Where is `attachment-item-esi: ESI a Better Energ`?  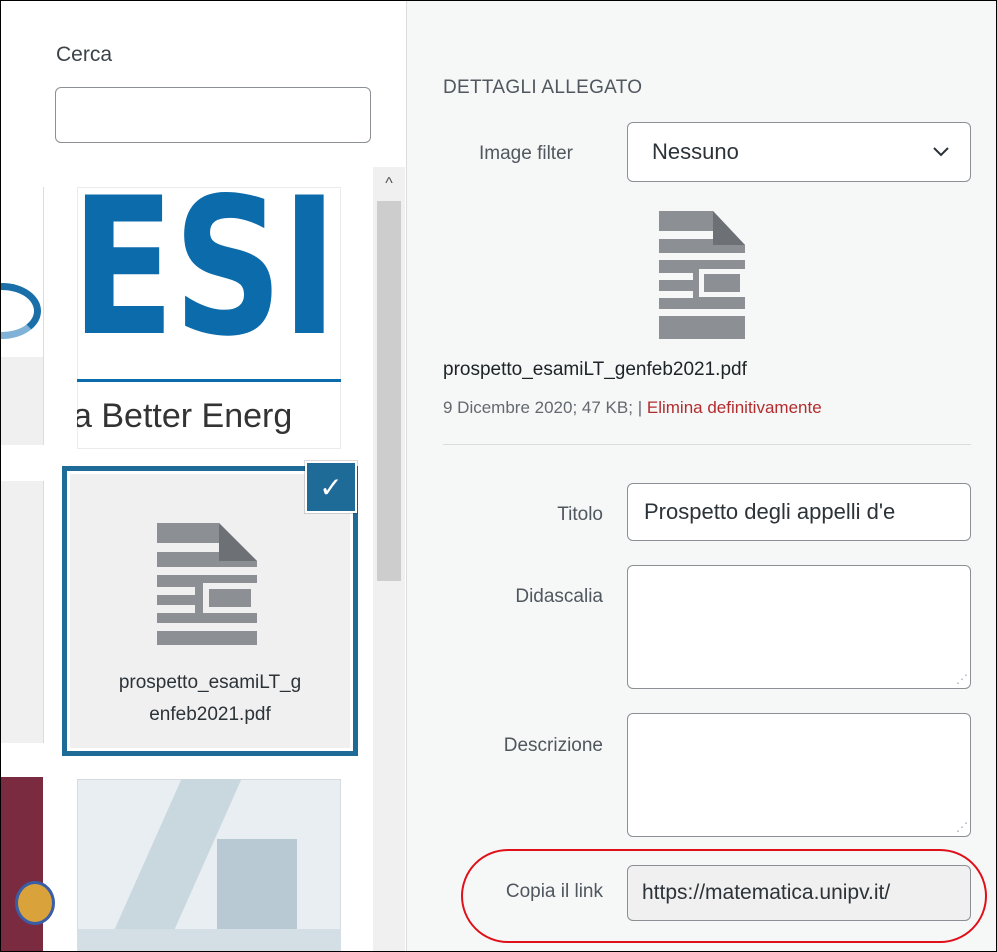 attachment-item-esi: ESI a Better Energ is located at coordinates (209, 318).